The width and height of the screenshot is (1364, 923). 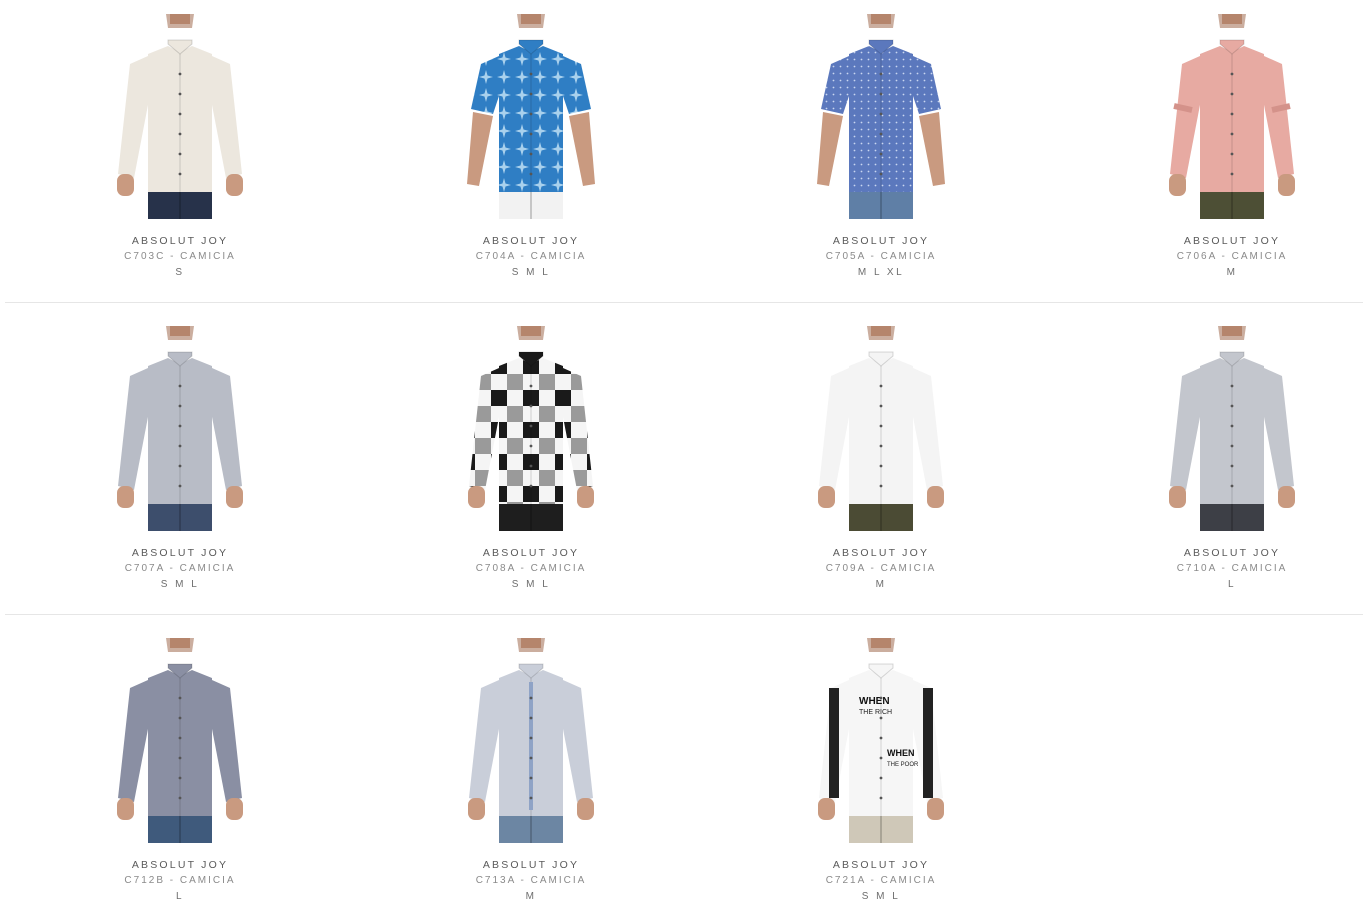 I want to click on product-code: C706A - CAMICIA, so click(x=1232, y=256).